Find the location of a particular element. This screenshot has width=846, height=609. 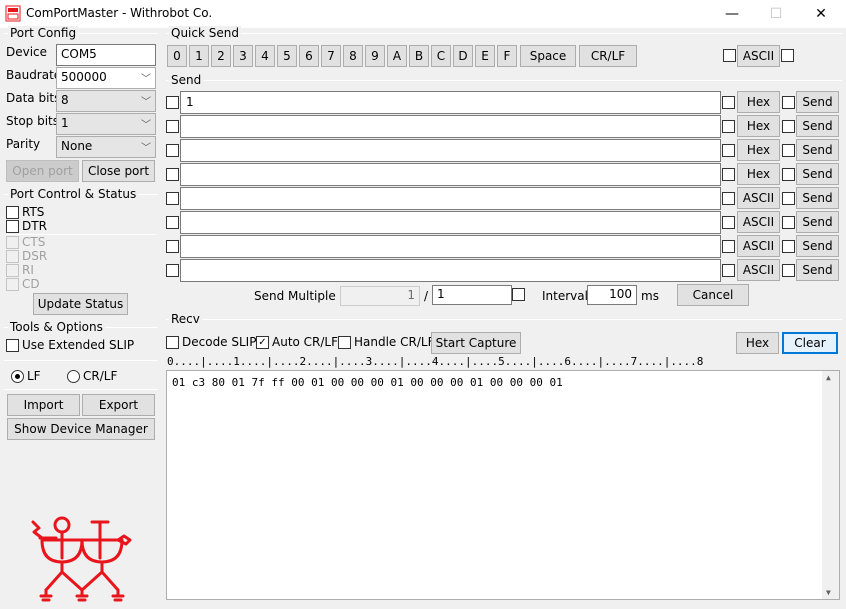

use-extended-slip-checkbox is located at coordinates (12, 345).